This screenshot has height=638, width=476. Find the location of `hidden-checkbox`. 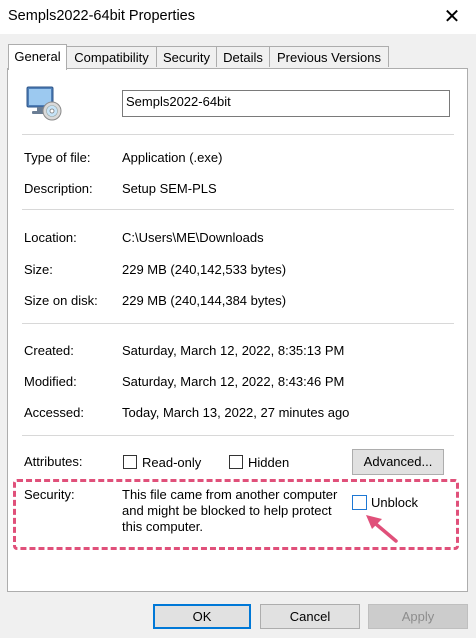

hidden-checkbox is located at coordinates (236, 462).